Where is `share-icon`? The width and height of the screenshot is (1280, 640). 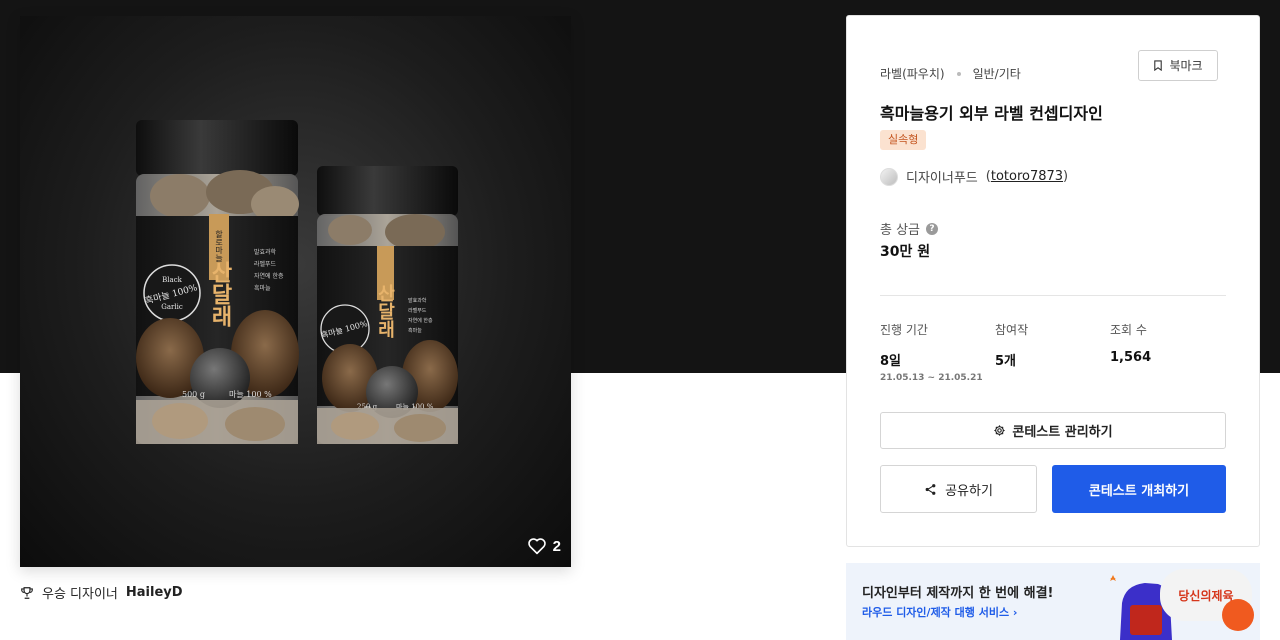 share-icon is located at coordinates (930, 489).